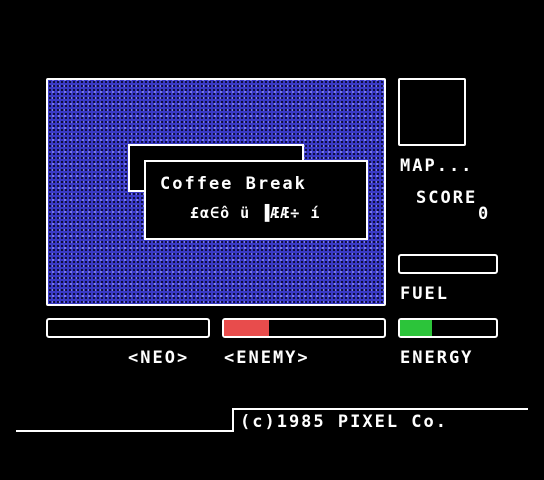  Describe the element at coordinates (448, 264) in the screenshot. I see `fuel-bar` at that location.